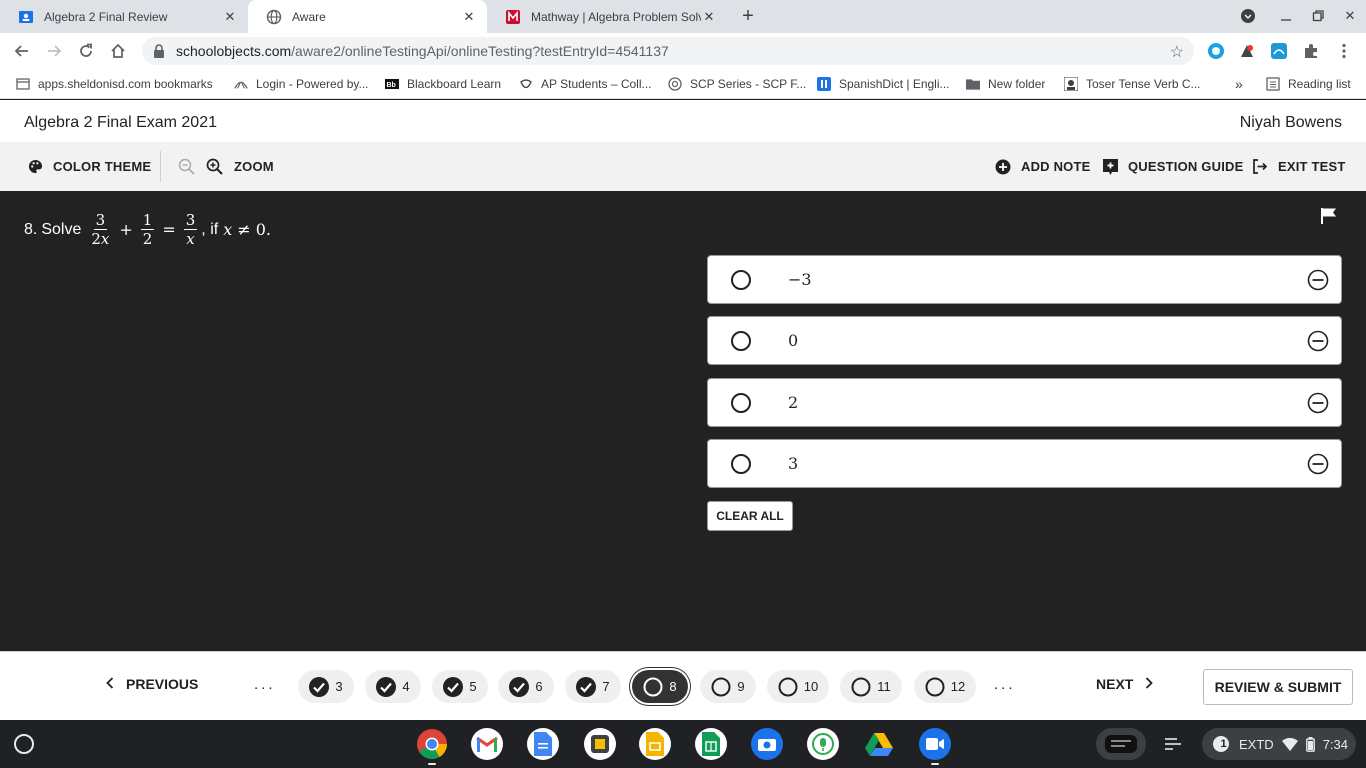  What do you see at coordinates (750, 516) in the screenshot?
I see `clear-all-button: CLEAR ALL` at bounding box center [750, 516].